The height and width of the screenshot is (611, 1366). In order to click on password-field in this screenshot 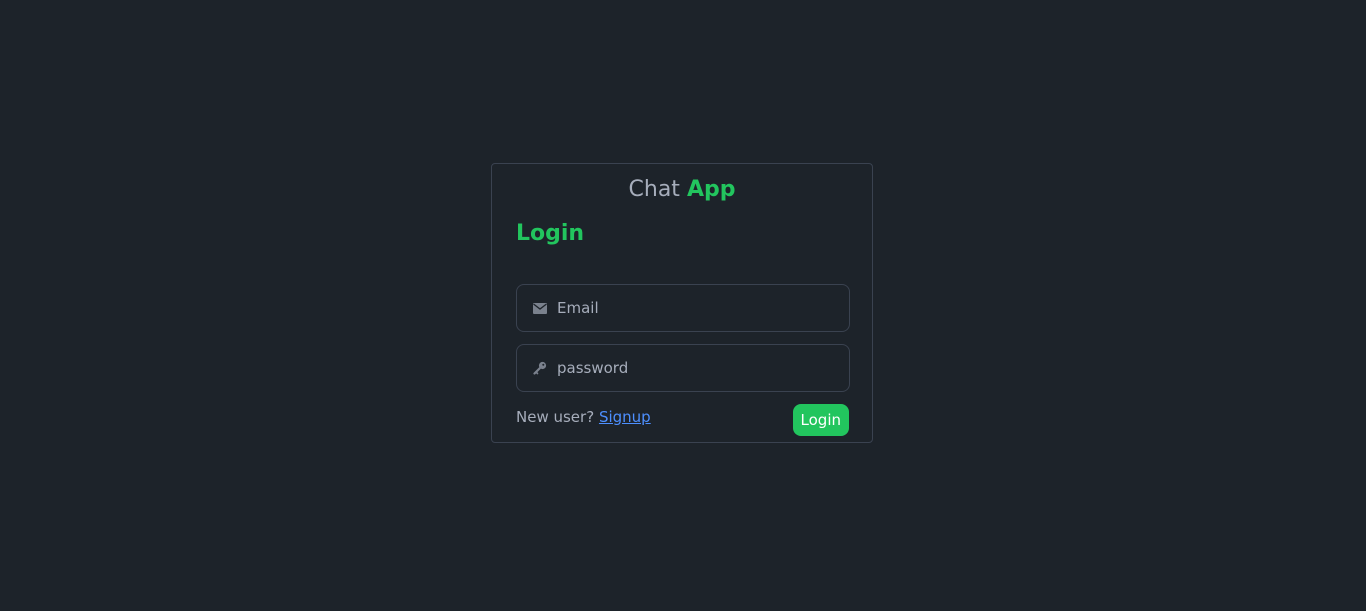, I will do `click(683, 368)`.